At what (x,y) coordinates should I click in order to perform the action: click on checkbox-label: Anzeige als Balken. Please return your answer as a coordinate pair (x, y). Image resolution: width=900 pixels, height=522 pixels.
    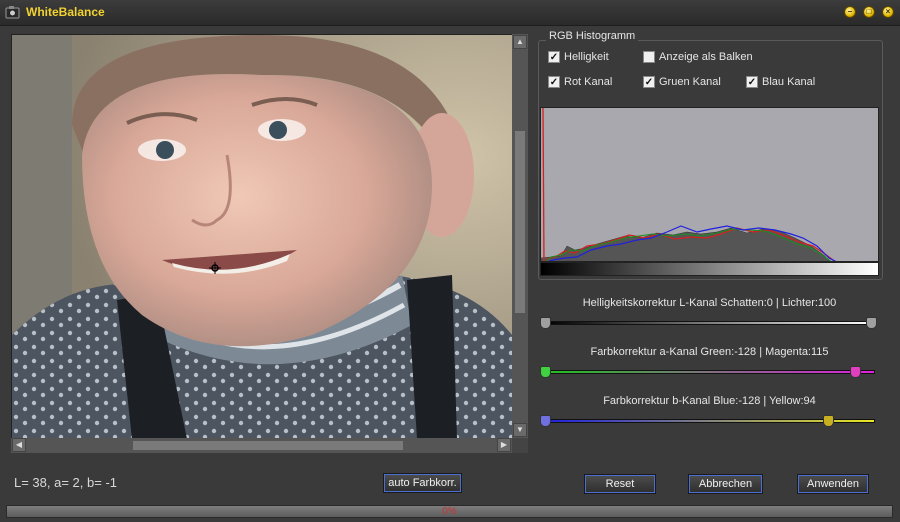
    Looking at the image, I should click on (706, 57).